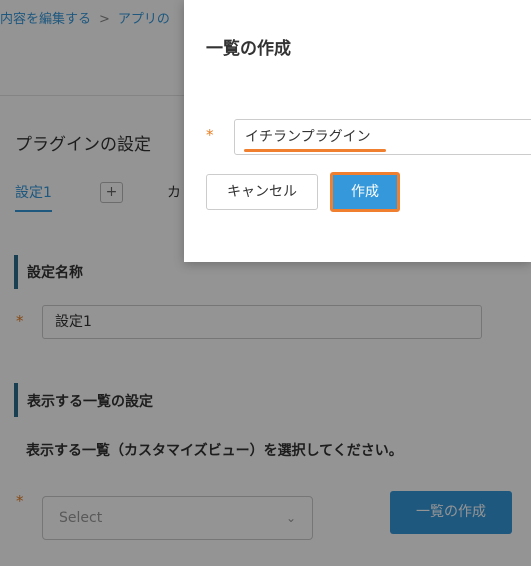 The height and width of the screenshot is (566, 531). Describe the element at coordinates (315, 150) in the screenshot. I see `input-highlight-underline` at that location.